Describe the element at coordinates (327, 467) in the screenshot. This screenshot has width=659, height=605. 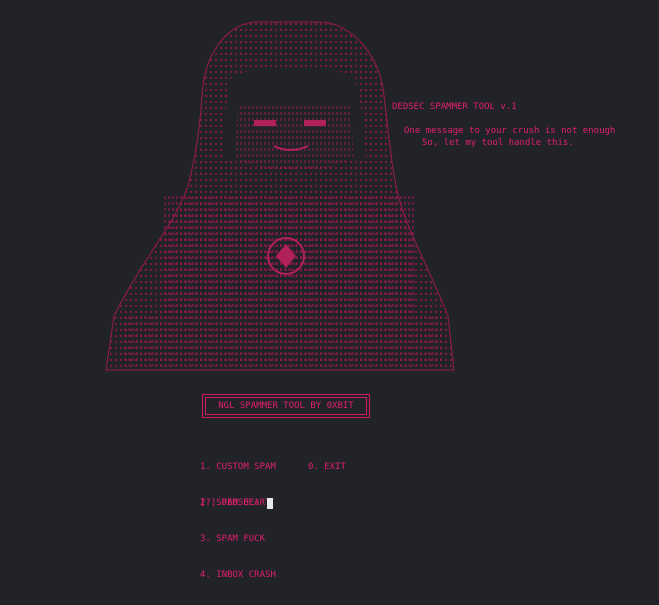
I see `menu-item-exit: 0. EXIT` at that location.